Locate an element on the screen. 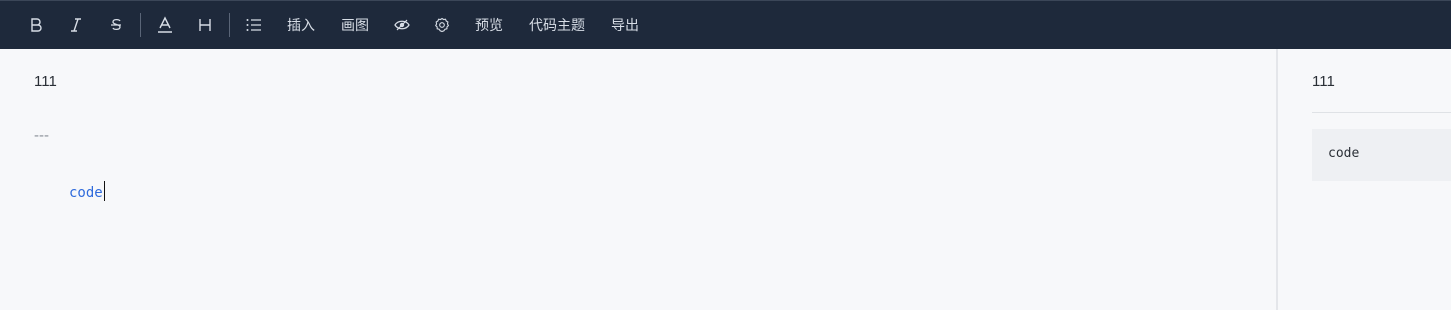 The width and height of the screenshot is (1451, 310). bold-icon is located at coordinates (36, 25).